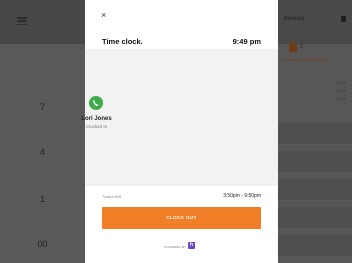 Image resolution: width=352 pixels, height=263 pixels. I want to click on employee-name: Lori Jones, so click(96, 119).